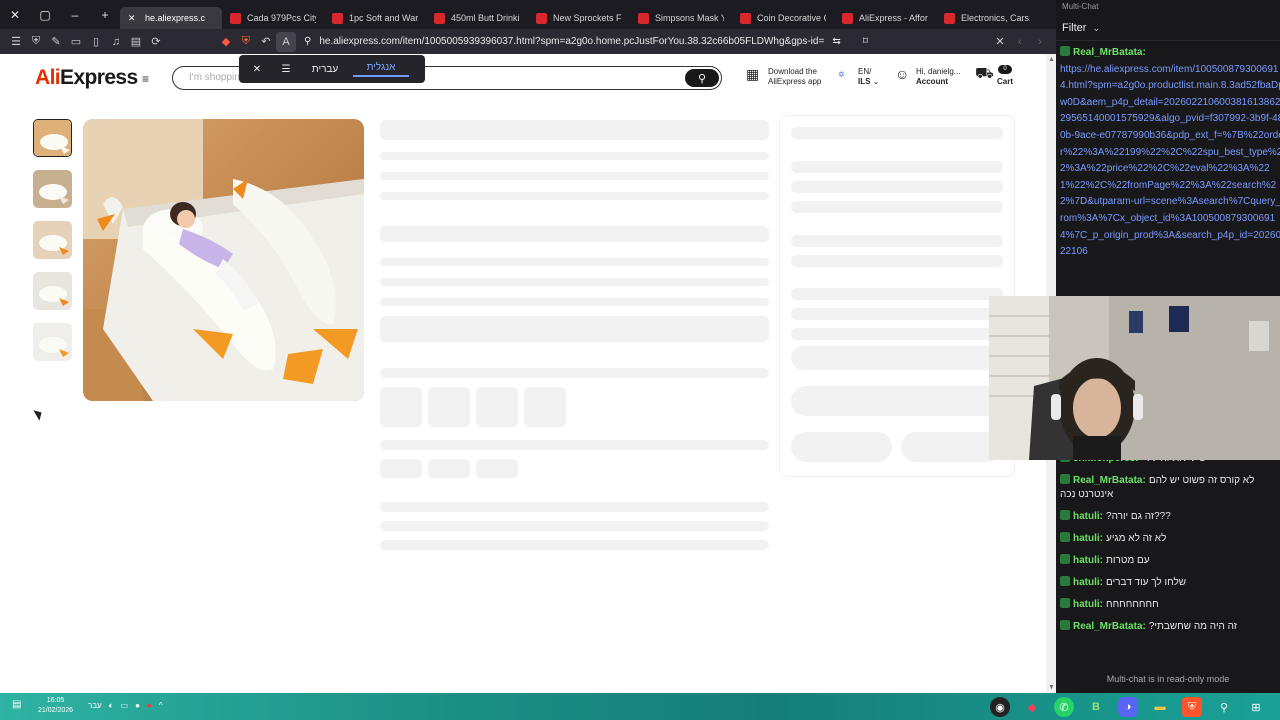 The height and width of the screenshot is (720, 1280). Describe the element at coordinates (1081, 28) in the screenshot. I see `filter-dropdown: Filter ⌄` at that location.